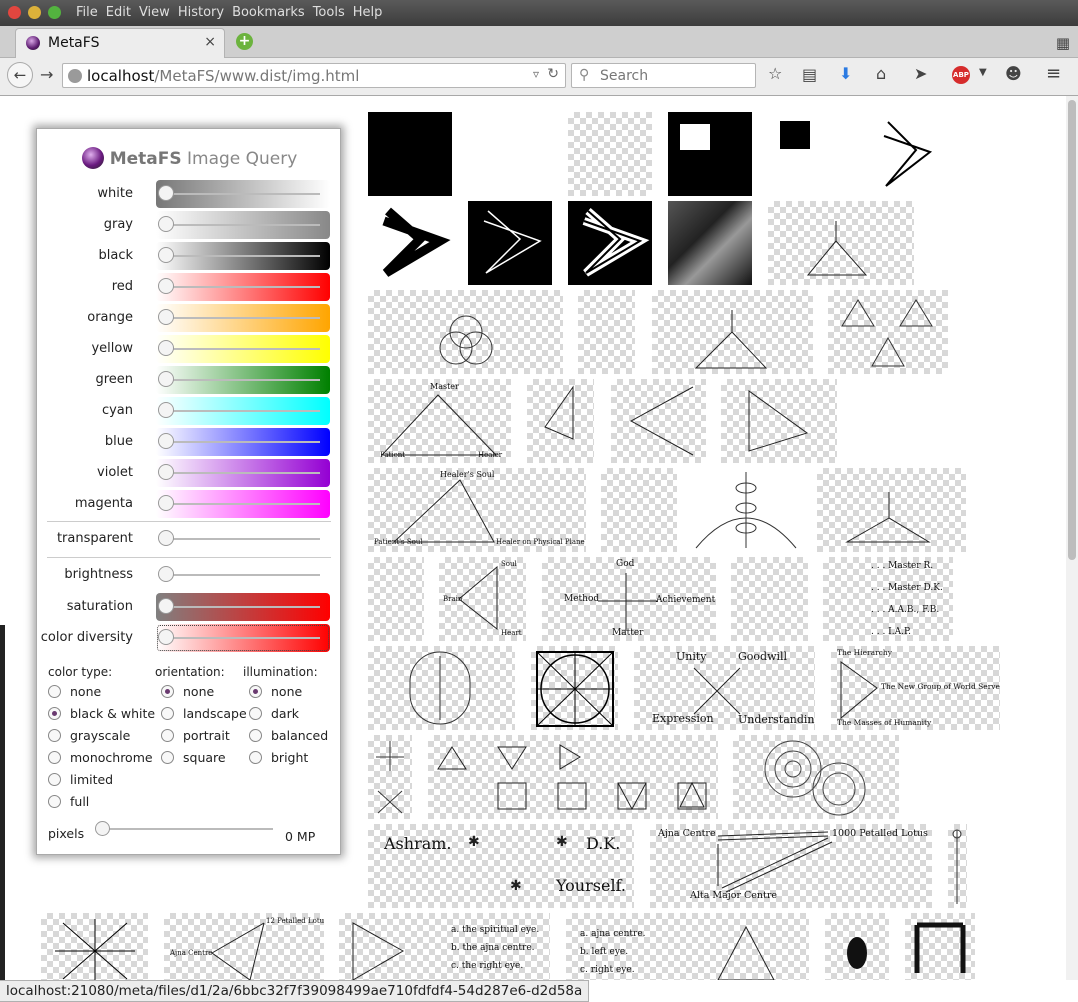 The image size is (1078, 1002). What do you see at coordinates (118, 12) in the screenshot?
I see `menu-edit: Edit` at bounding box center [118, 12].